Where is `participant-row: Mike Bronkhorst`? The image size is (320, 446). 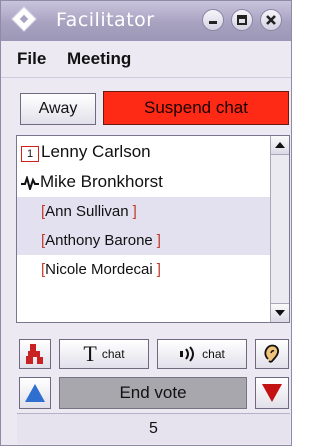 participant-row: Mike Bronkhorst is located at coordinates (144, 183).